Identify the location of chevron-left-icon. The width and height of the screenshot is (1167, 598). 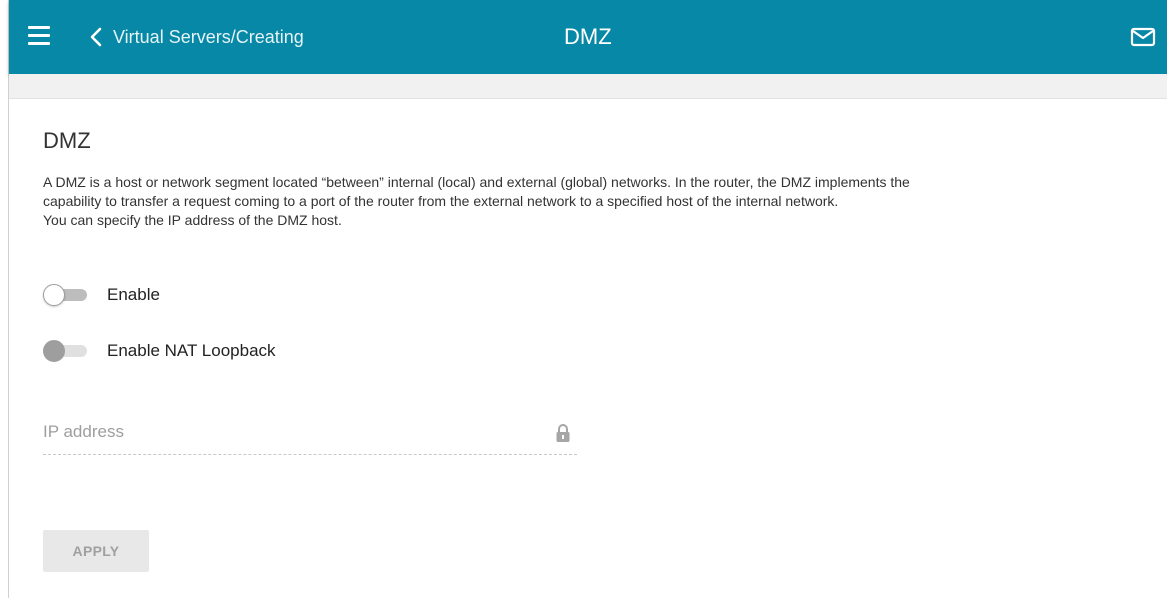
(96, 37).